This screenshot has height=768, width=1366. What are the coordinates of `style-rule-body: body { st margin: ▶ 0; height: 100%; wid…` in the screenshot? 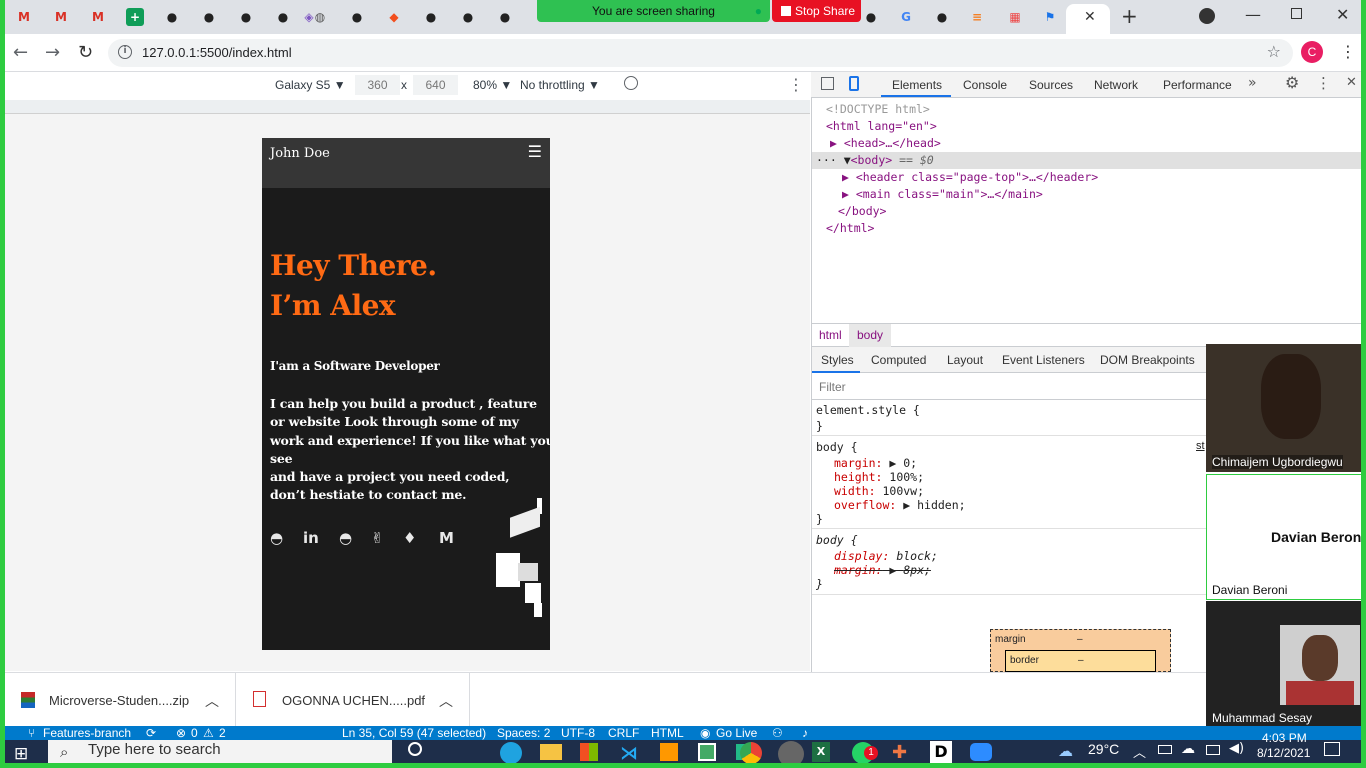 It's located at (1009, 483).